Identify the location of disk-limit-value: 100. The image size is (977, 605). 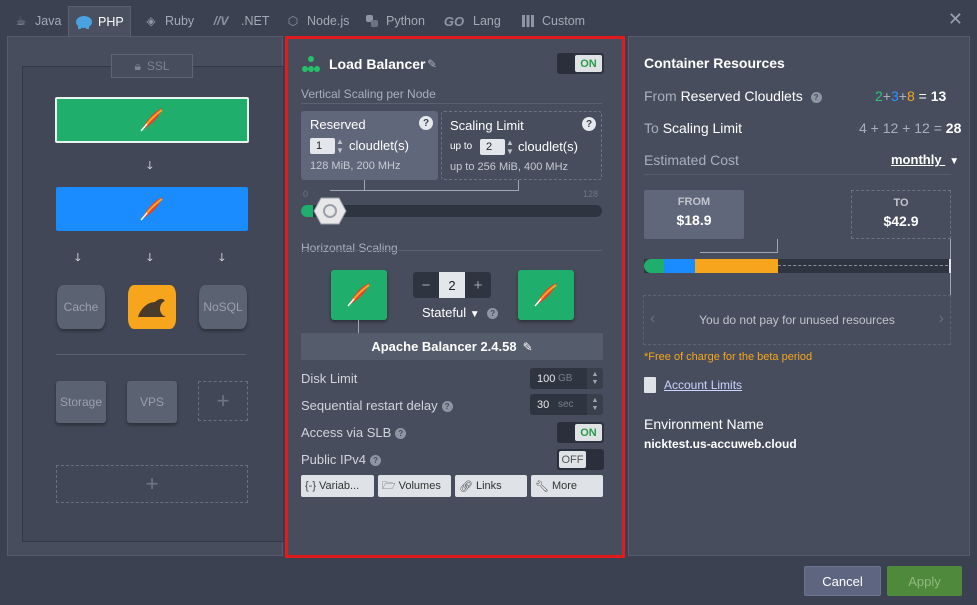
(546, 378).